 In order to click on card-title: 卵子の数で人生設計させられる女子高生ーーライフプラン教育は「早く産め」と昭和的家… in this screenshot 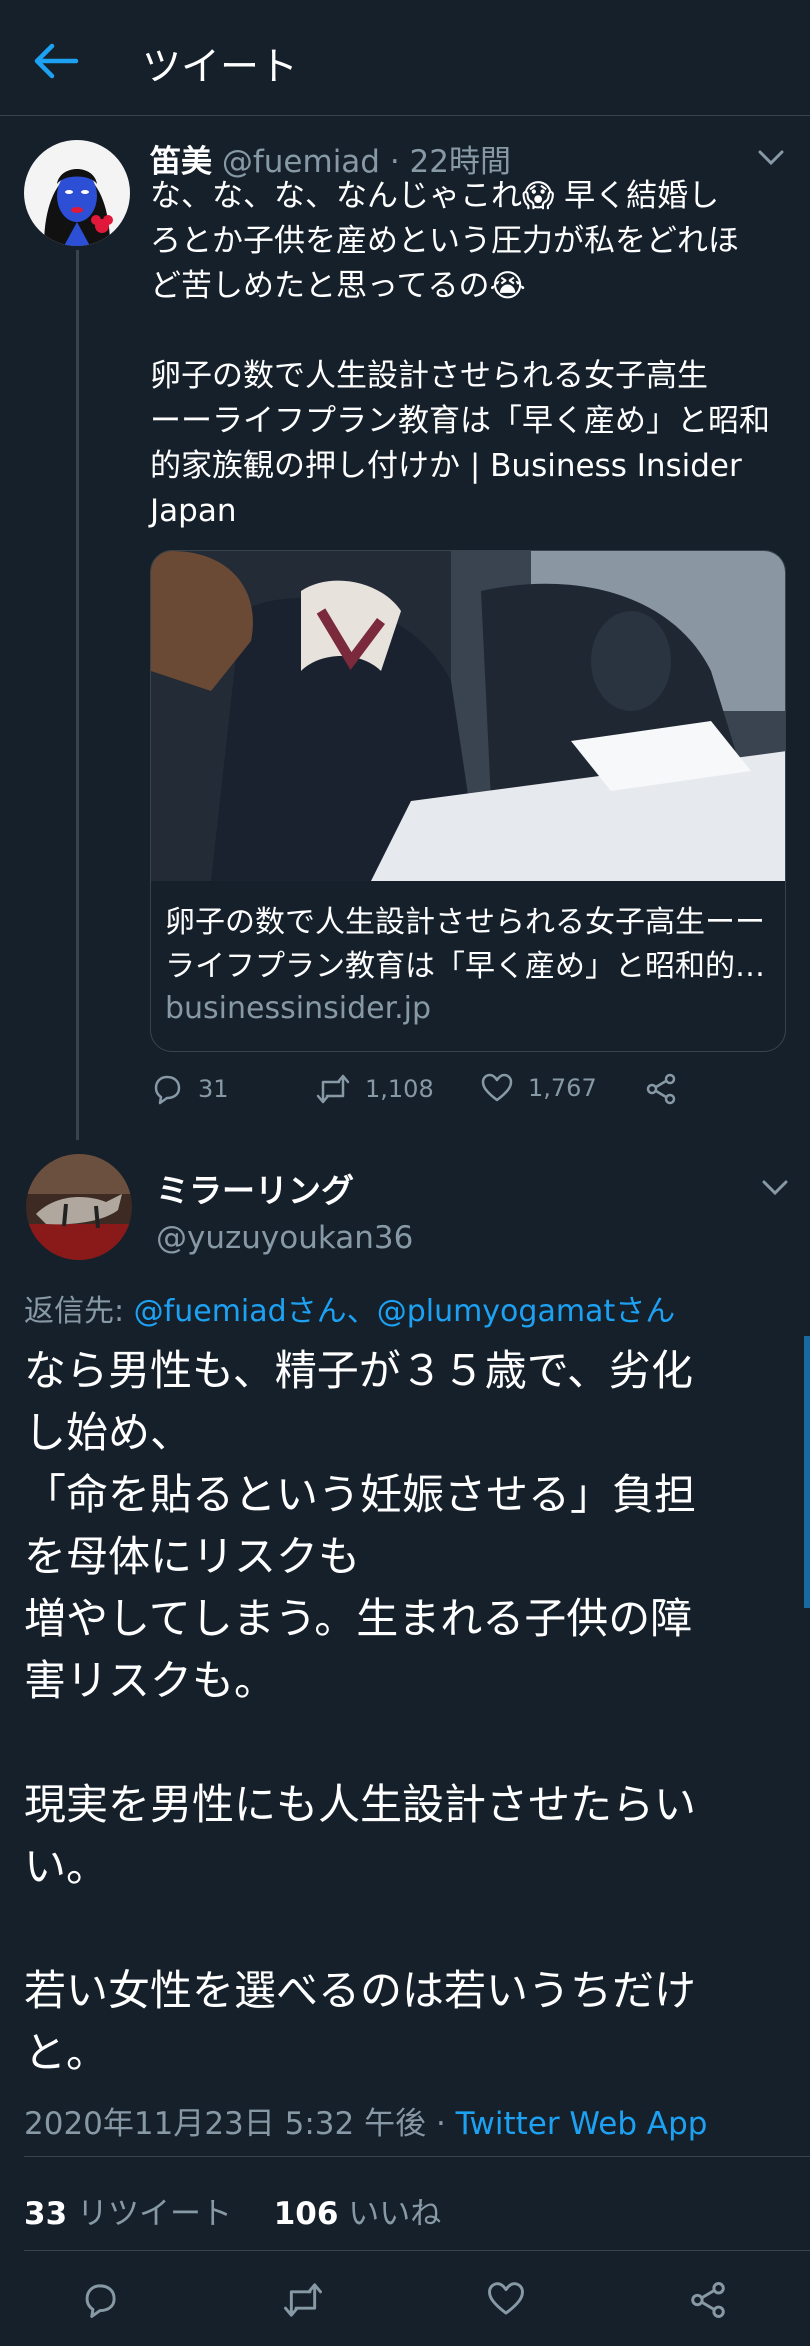, I will do `click(465, 944)`.